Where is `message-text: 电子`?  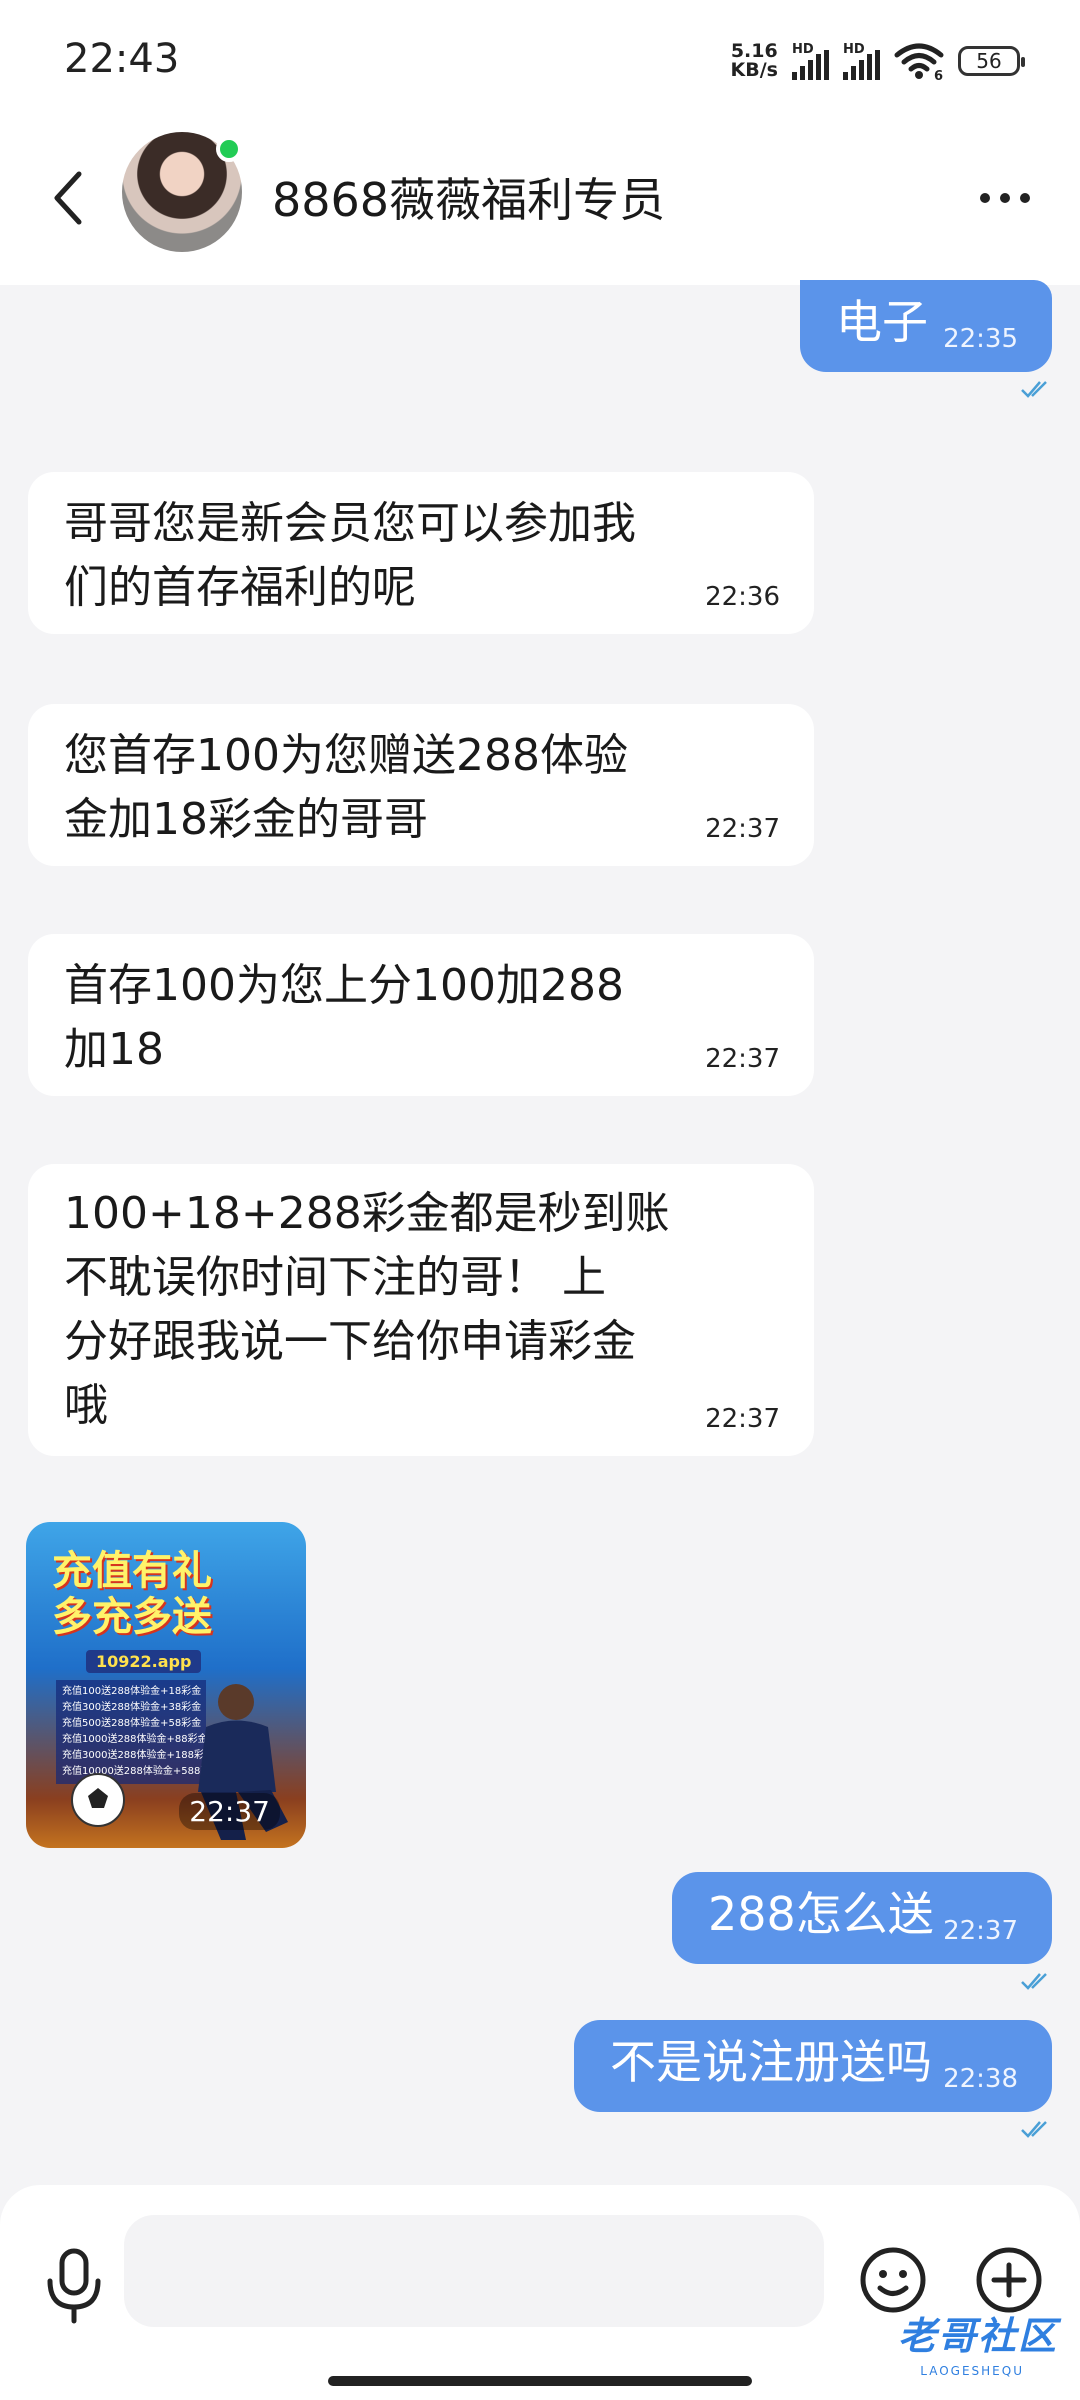
message-text: 电子 is located at coordinates (882, 322).